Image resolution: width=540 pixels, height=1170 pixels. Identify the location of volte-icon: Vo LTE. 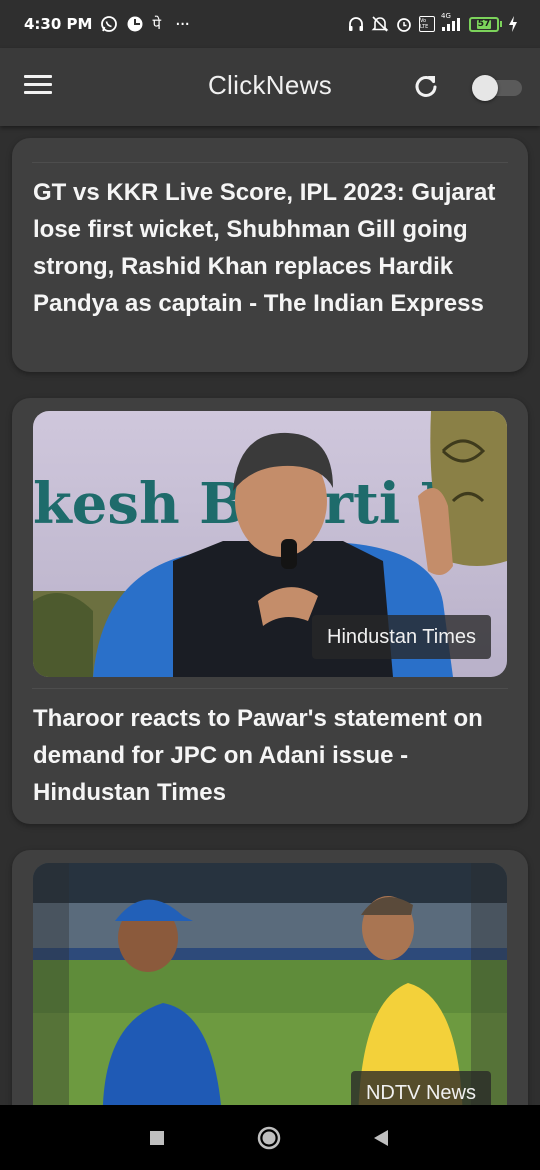
(427, 24).